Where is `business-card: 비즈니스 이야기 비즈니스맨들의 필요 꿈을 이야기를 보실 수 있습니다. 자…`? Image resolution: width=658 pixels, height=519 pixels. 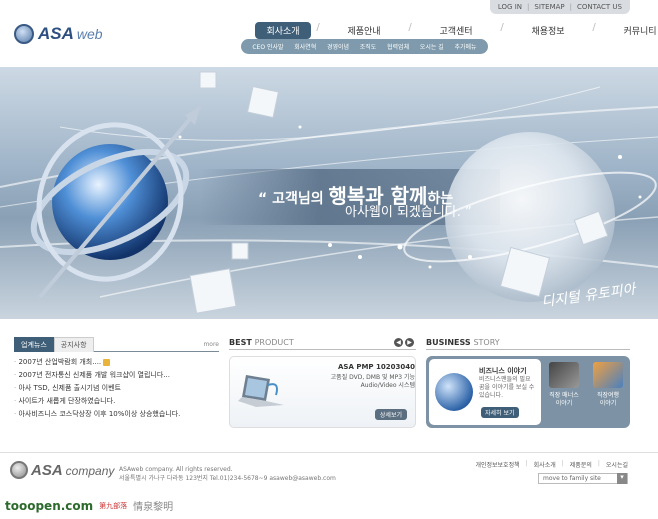
business-card: 비즈니스 이야기 비즈니스맨들의 필요 꿈을 이야기를 보실 수 있습니다. 자… is located at coordinates (528, 392).